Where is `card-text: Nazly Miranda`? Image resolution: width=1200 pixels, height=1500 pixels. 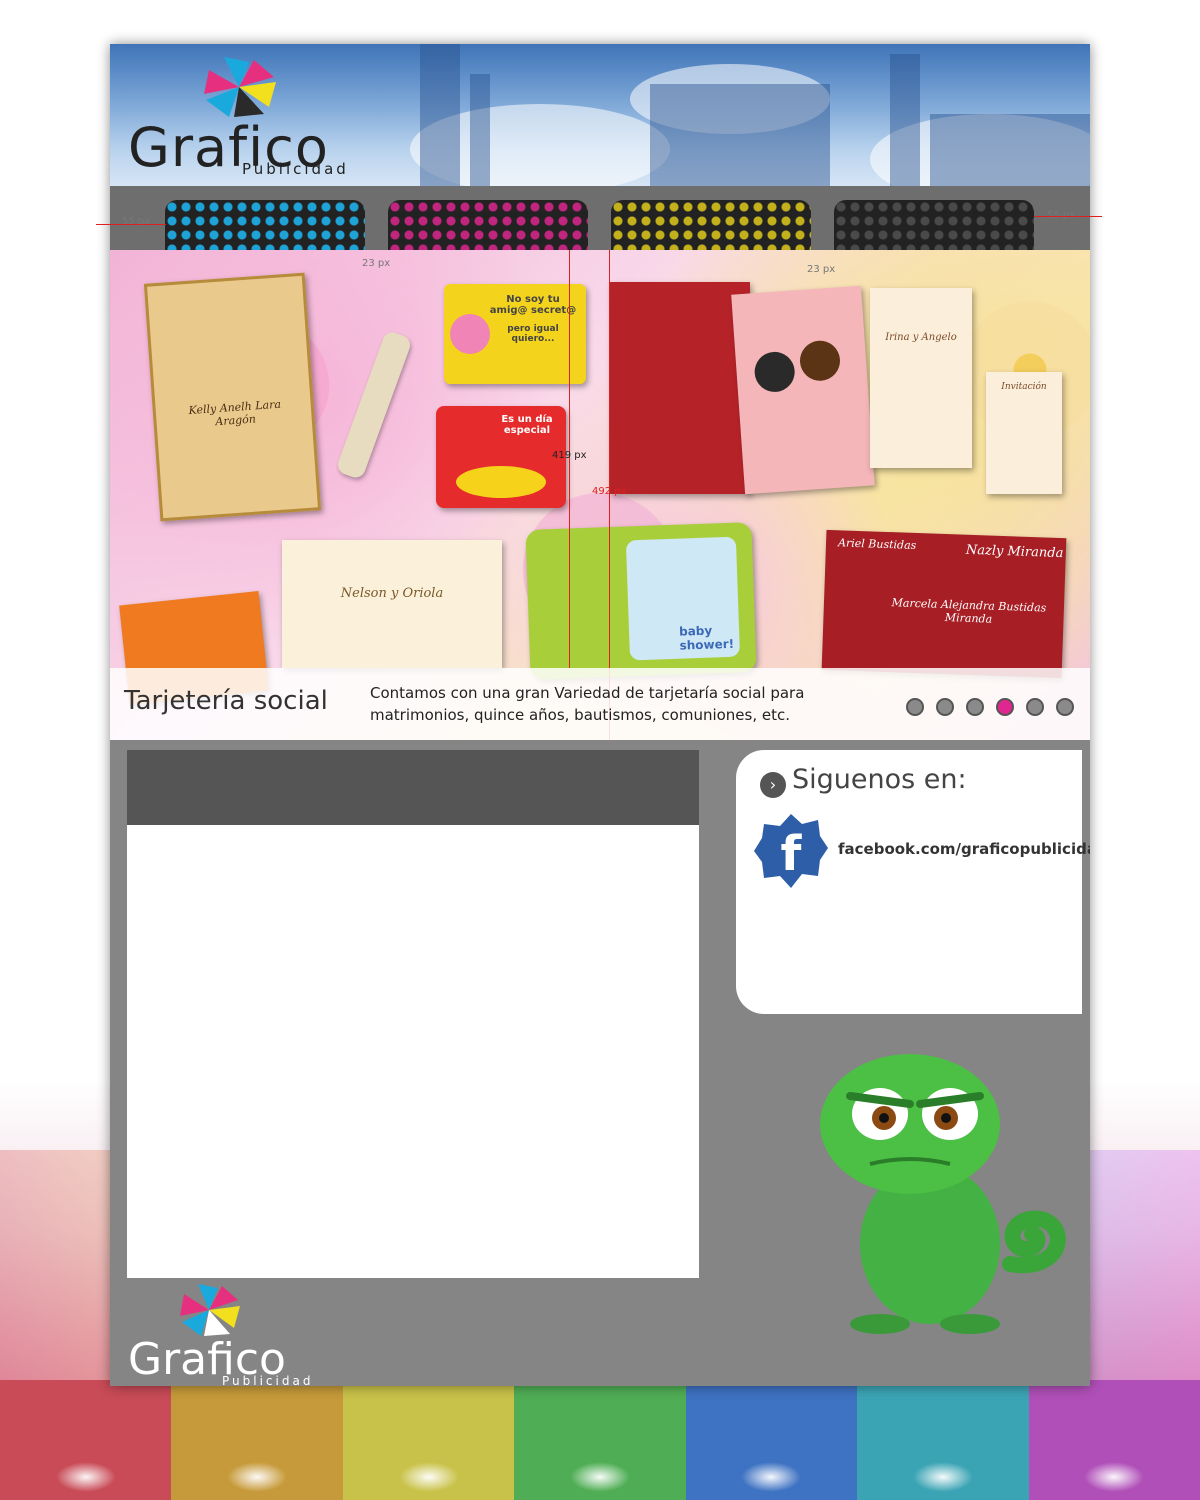 card-text: Nazly Miranda is located at coordinates (1014, 552).